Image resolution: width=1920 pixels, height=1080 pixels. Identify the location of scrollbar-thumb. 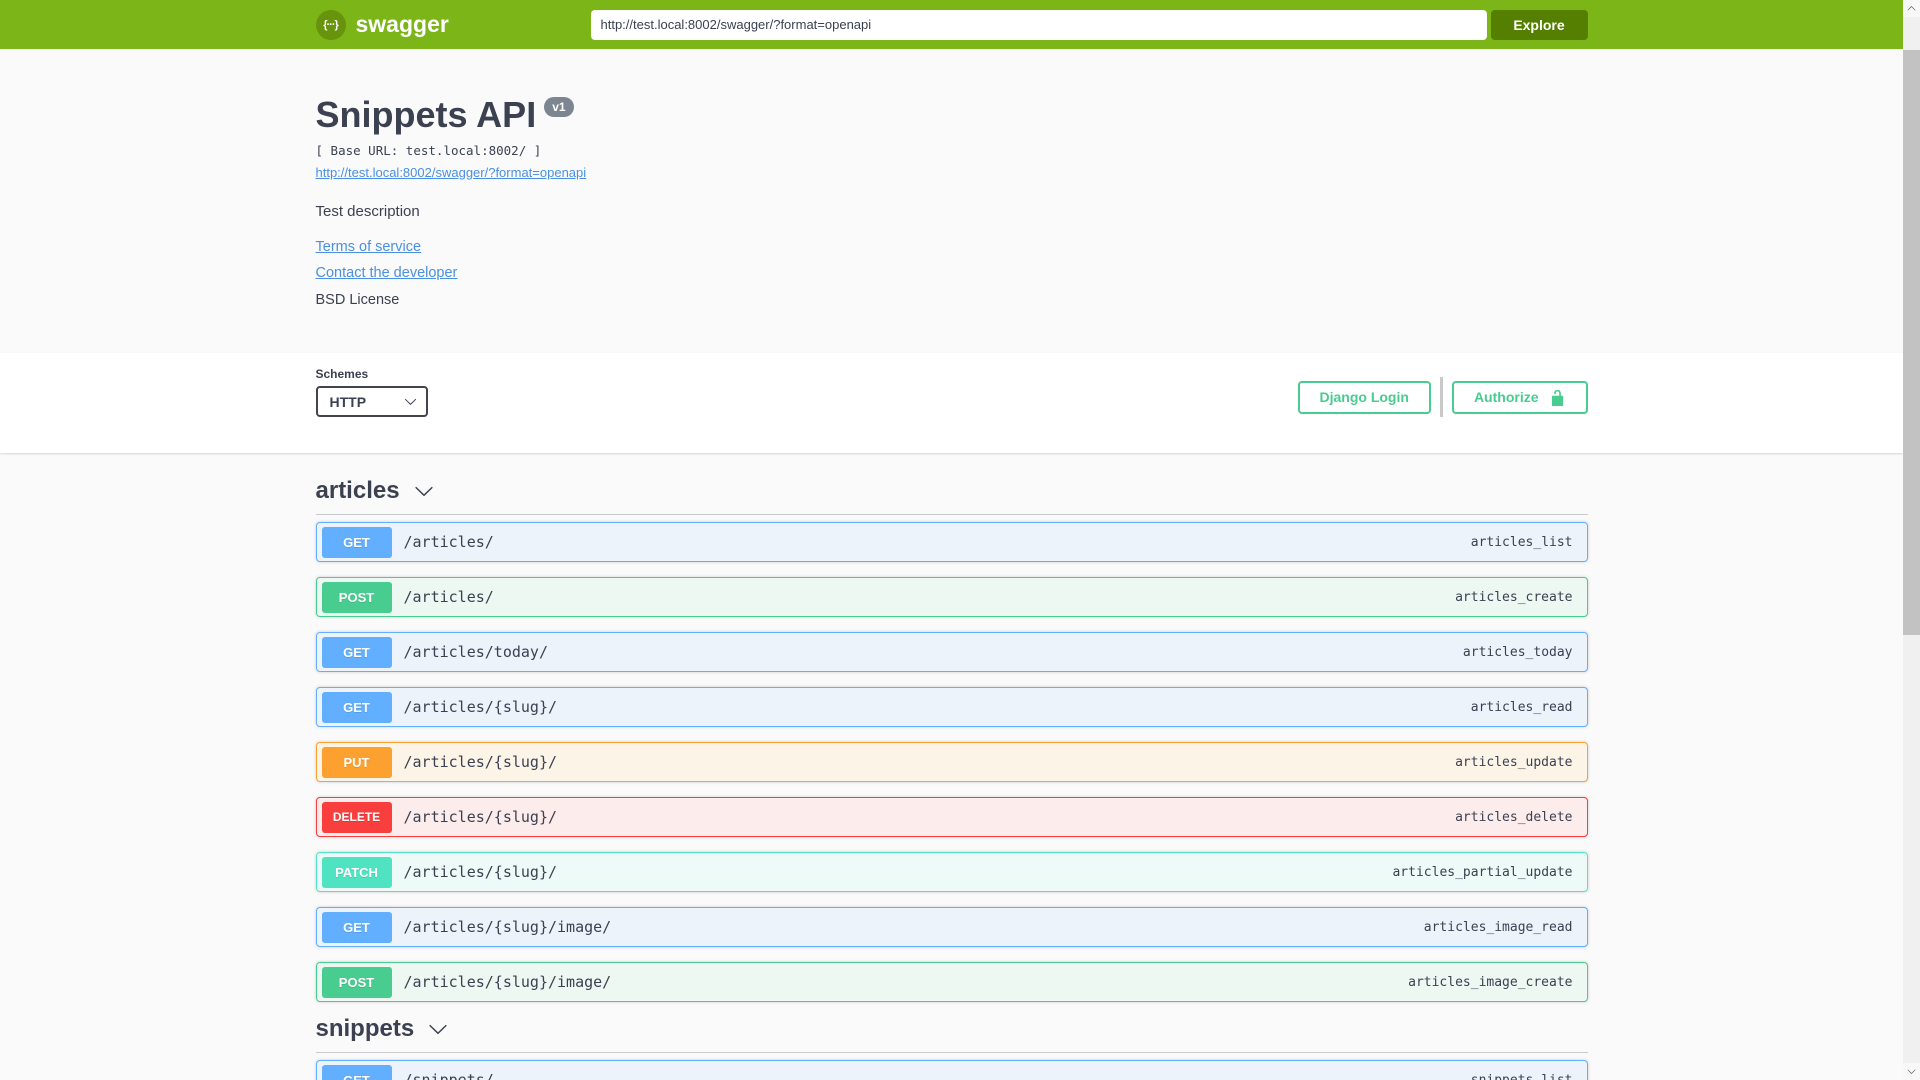
(1911, 342).